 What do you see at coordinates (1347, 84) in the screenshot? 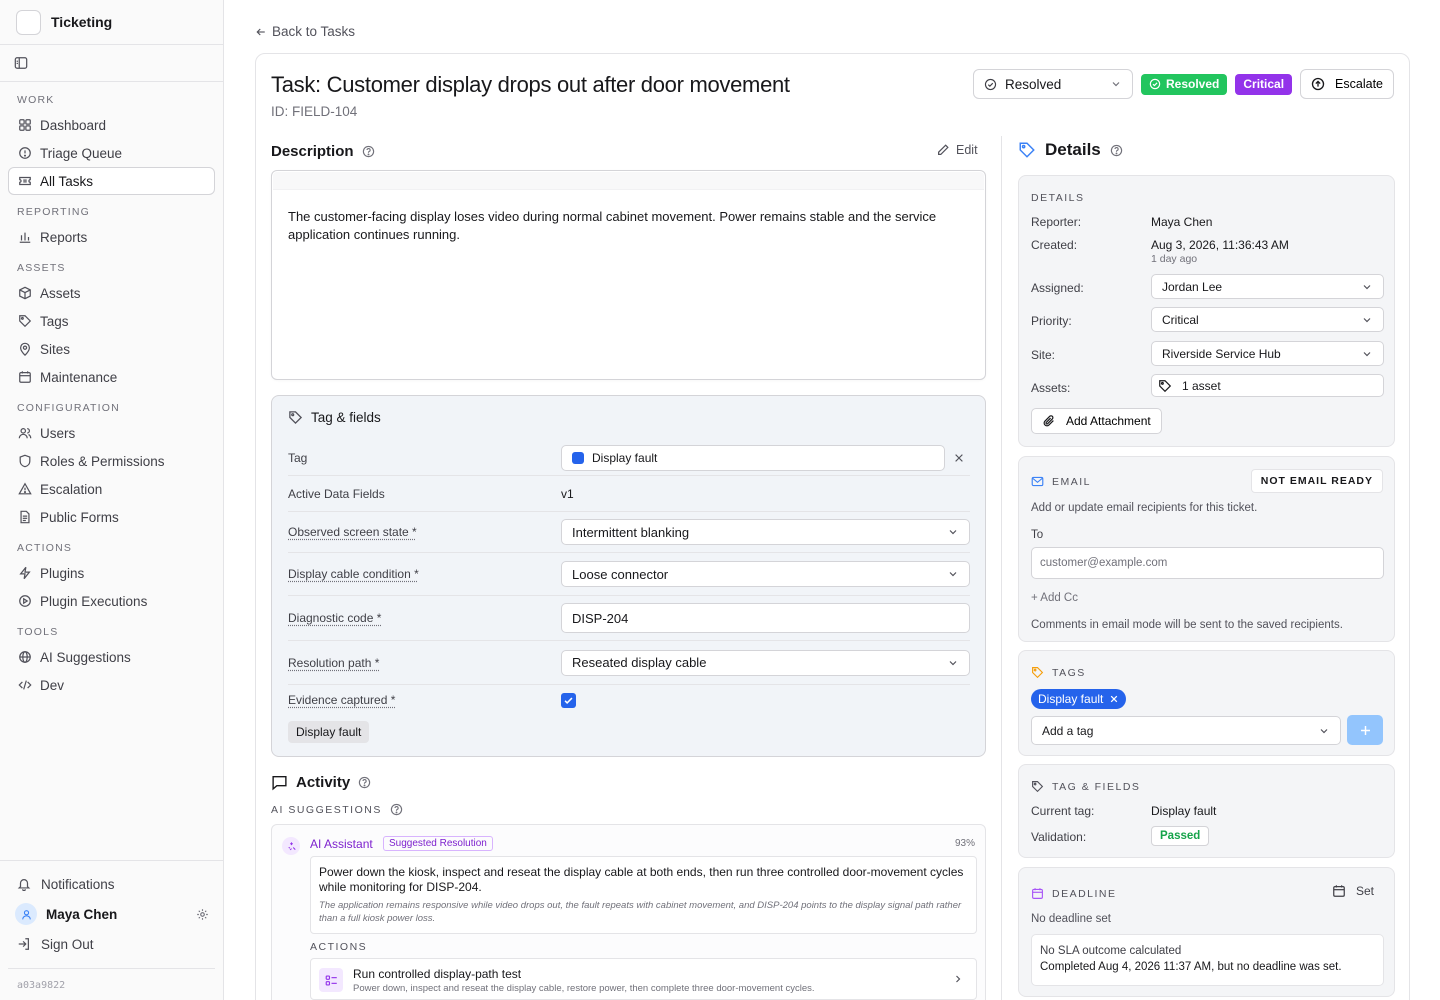
I see `escalate-button: Escalate` at bounding box center [1347, 84].